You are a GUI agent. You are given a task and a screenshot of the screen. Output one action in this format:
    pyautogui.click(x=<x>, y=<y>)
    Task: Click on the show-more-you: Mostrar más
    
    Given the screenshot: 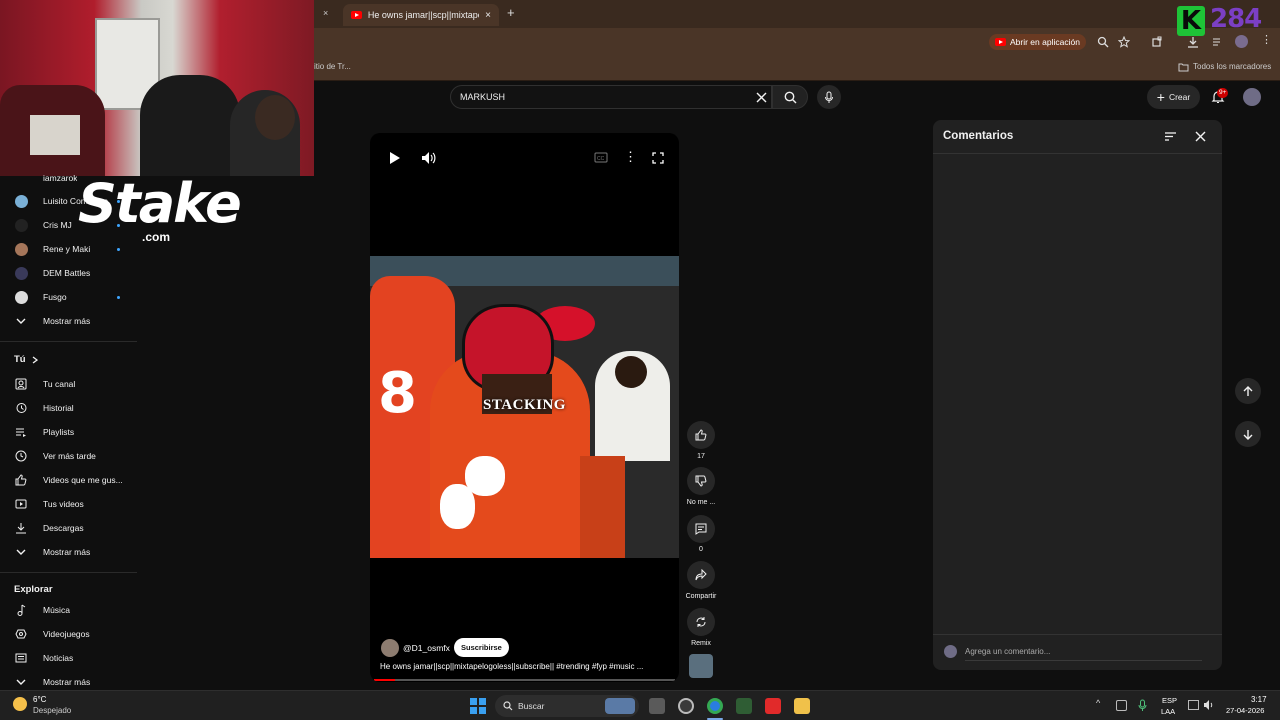 What is the action you would take?
    pyautogui.click(x=68, y=552)
    